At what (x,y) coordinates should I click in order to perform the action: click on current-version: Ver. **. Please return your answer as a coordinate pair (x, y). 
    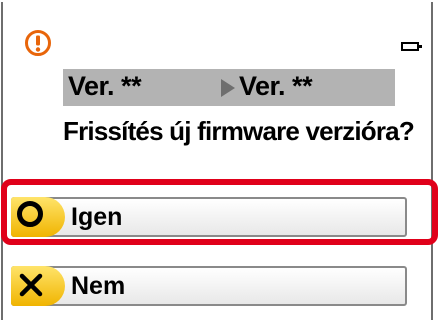
    Looking at the image, I should click on (105, 86).